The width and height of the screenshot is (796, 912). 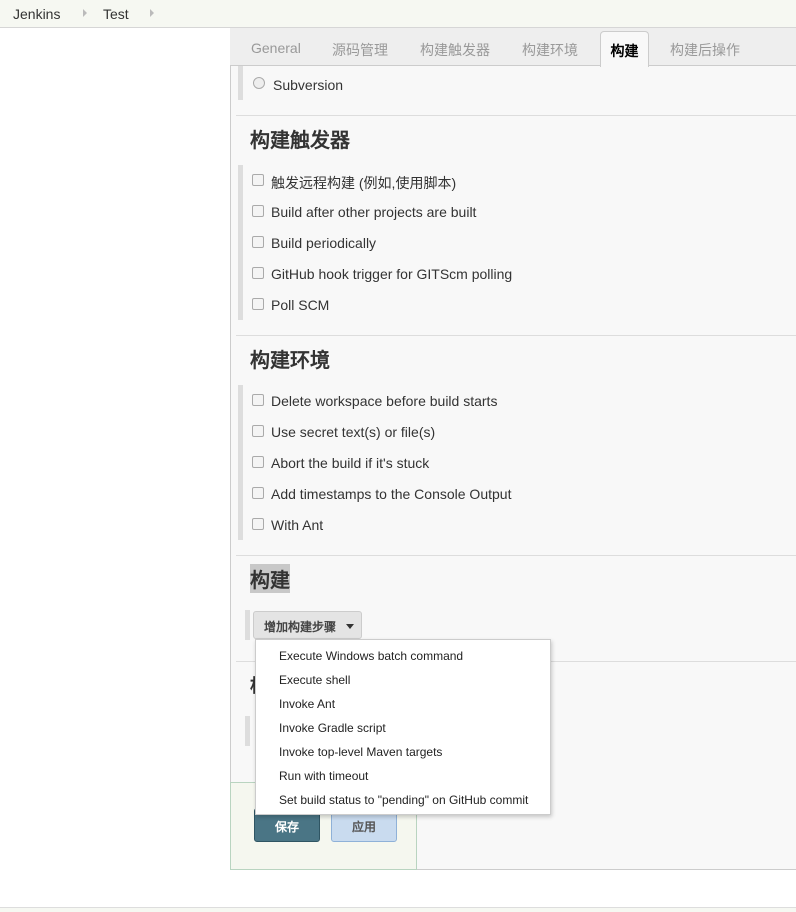 What do you see at coordinates (116, 14) in the screenshot?
I see `breadcrumb-test: Test` at bounding box center [116, 14].